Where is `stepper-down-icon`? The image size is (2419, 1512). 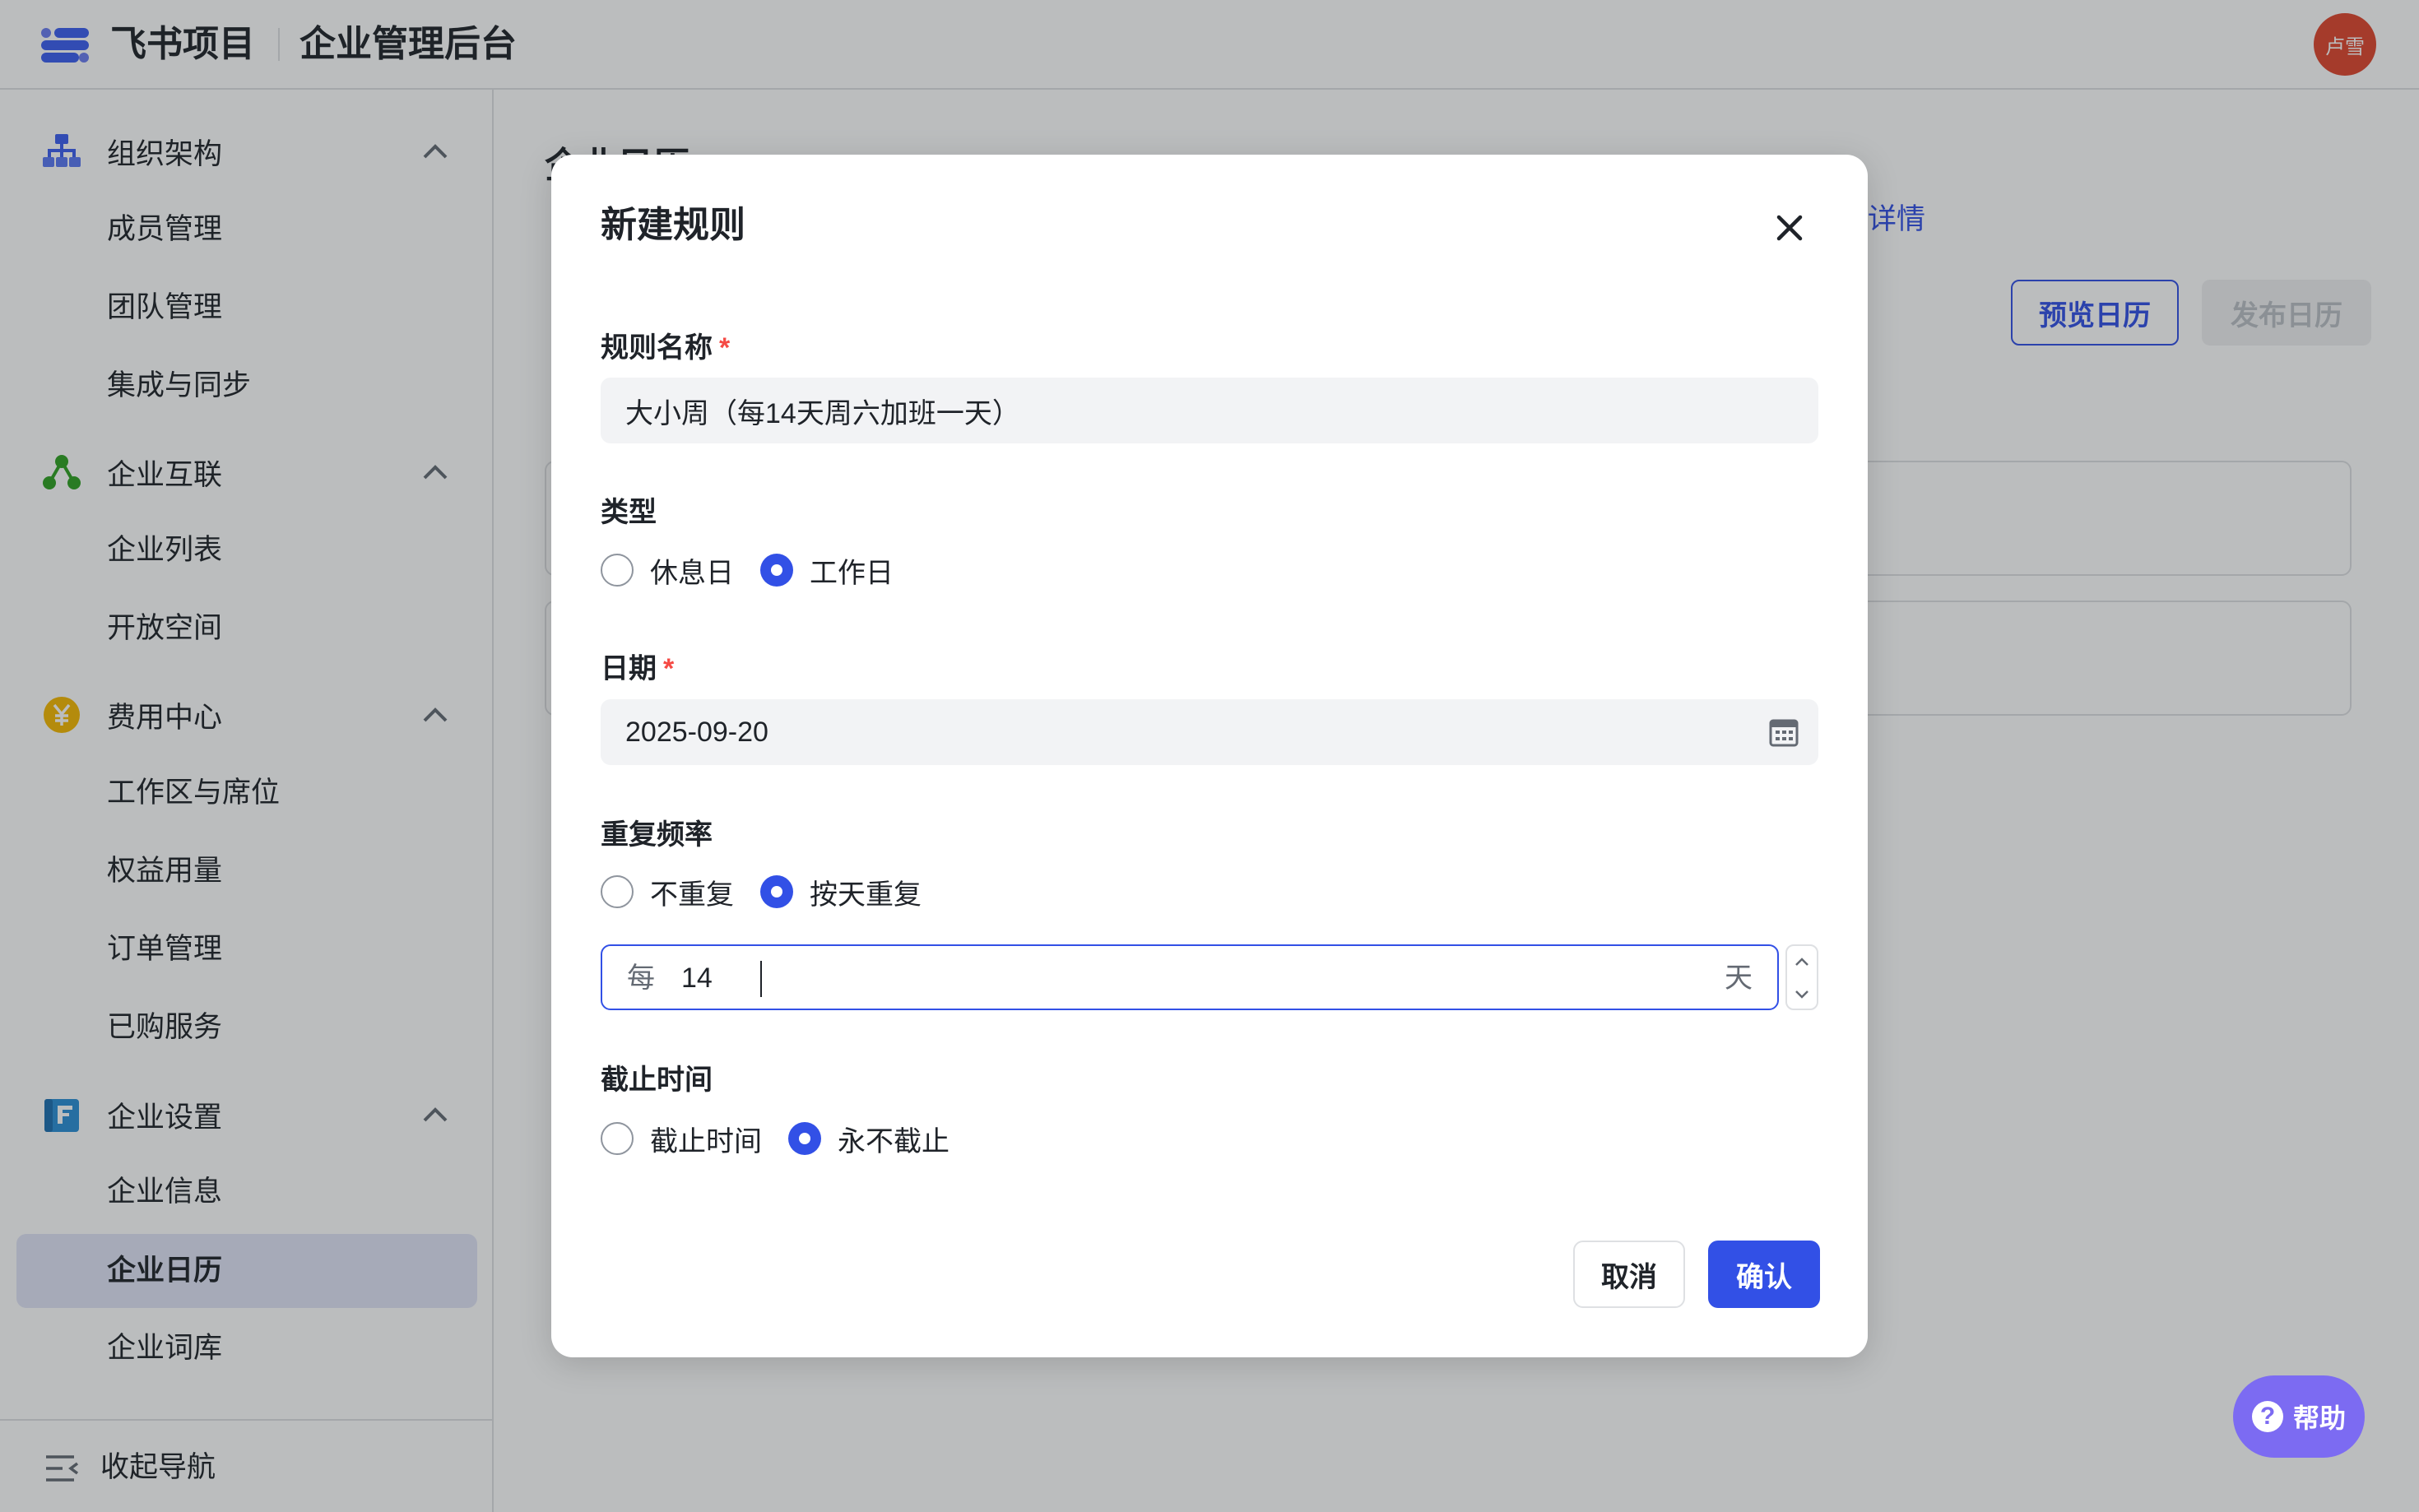
stepper-down-icon is located at coordinates (1802, 994).